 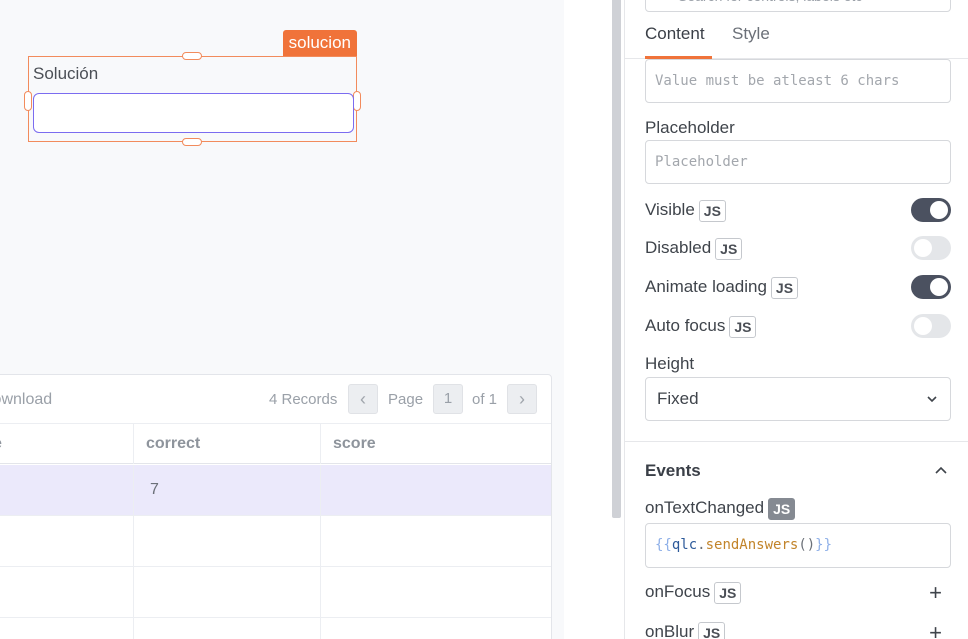 I want to click on table-toolbar: Download 4 Records ‹ Page 1 of 1 ›, so click(x=275, y=399).